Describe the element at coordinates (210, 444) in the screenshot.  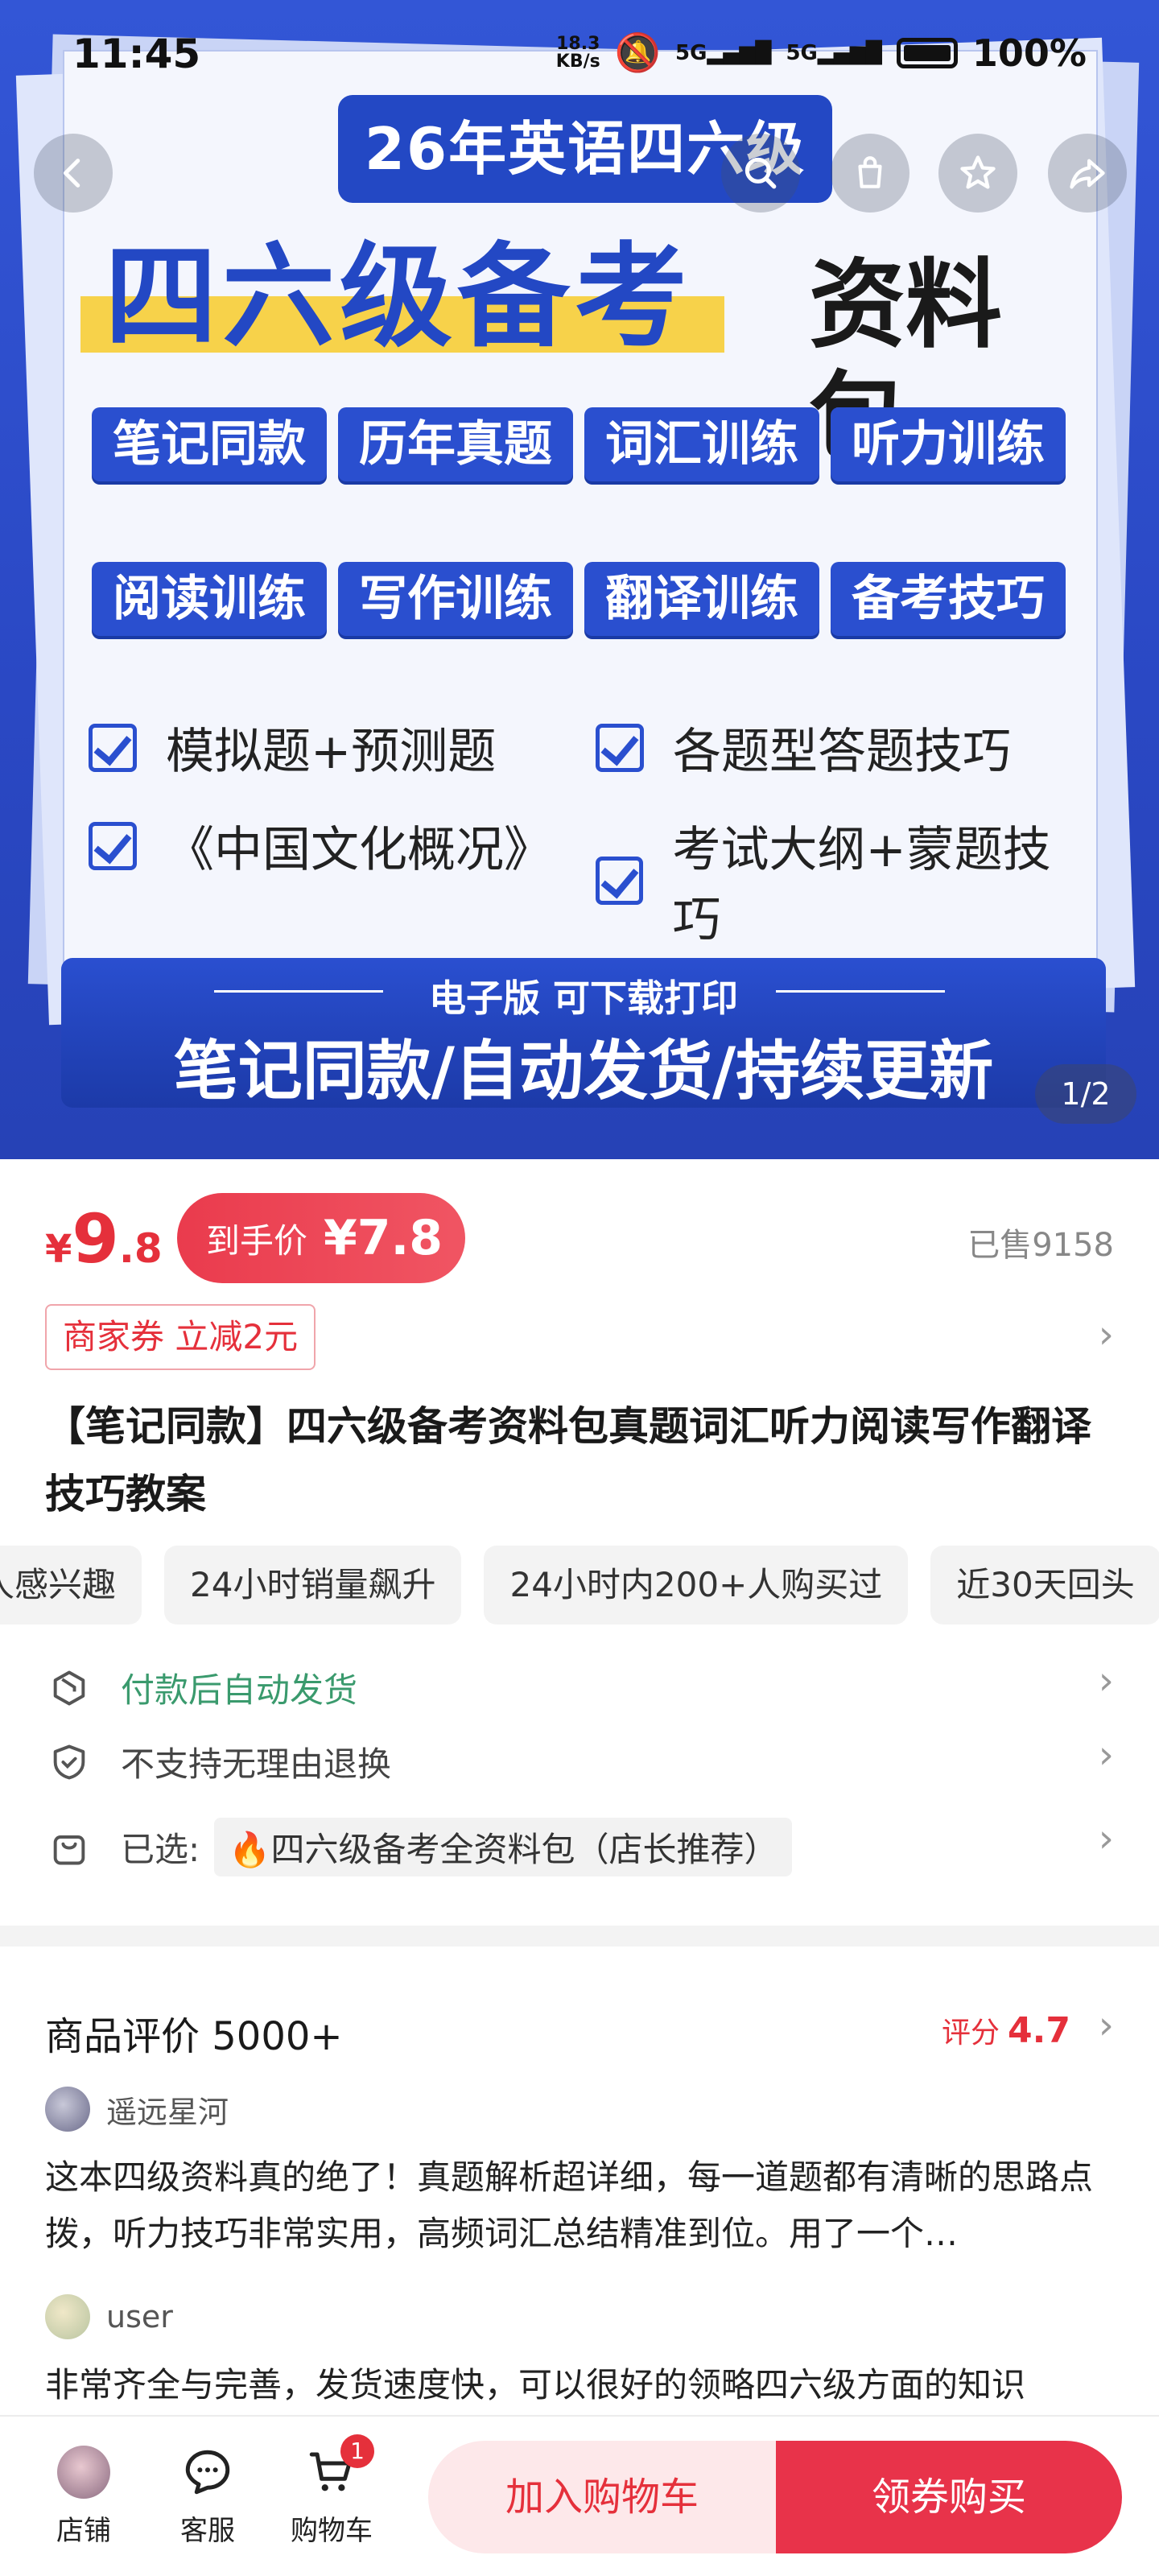
I see `hero-tag: 笔记同款` at that location.